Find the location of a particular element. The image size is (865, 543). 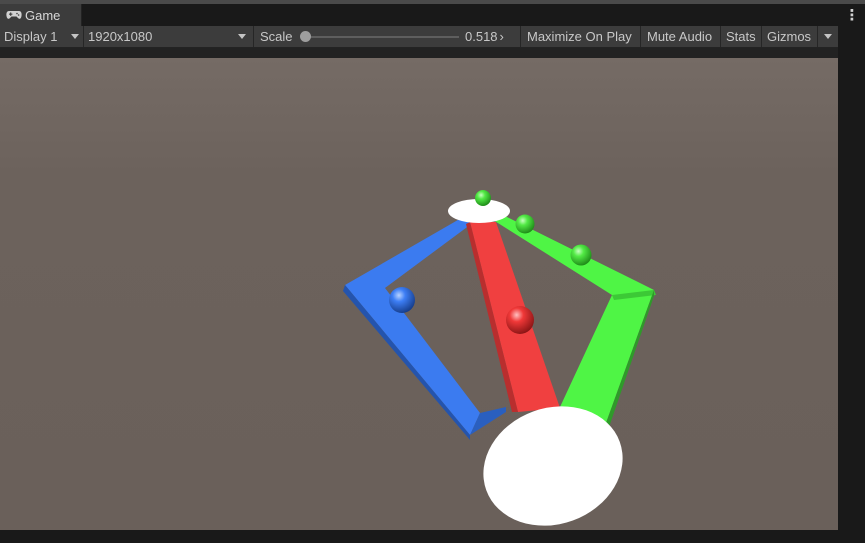

tab-game: Game is located at coordinates (41, 15).